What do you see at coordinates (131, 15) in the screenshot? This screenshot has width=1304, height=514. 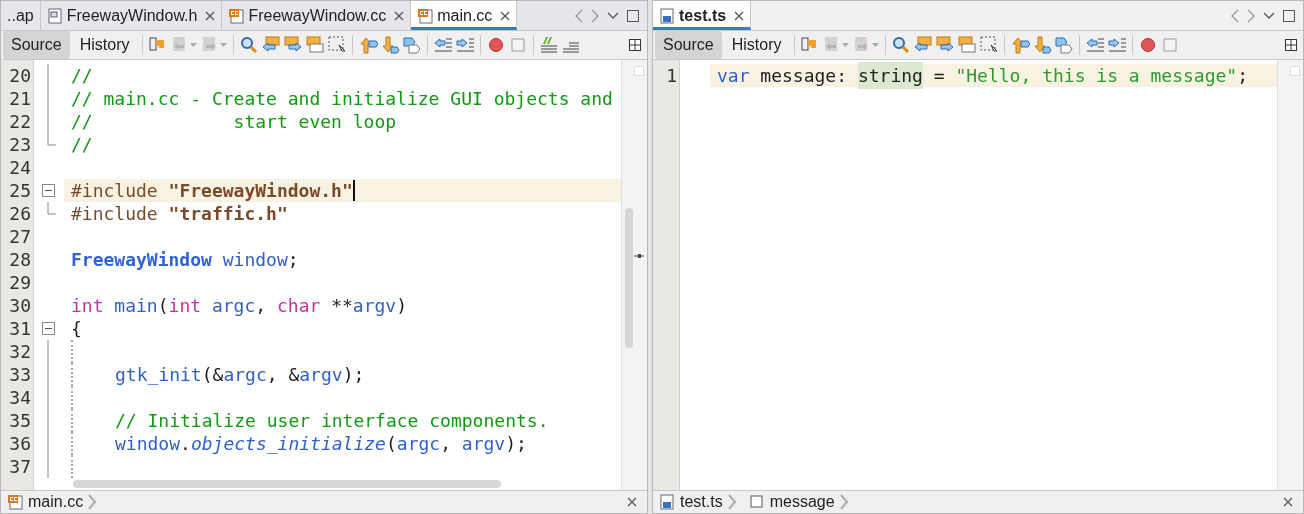 I see `editor-tab: FreewayWindow.h` at bounding box center [131, 15].